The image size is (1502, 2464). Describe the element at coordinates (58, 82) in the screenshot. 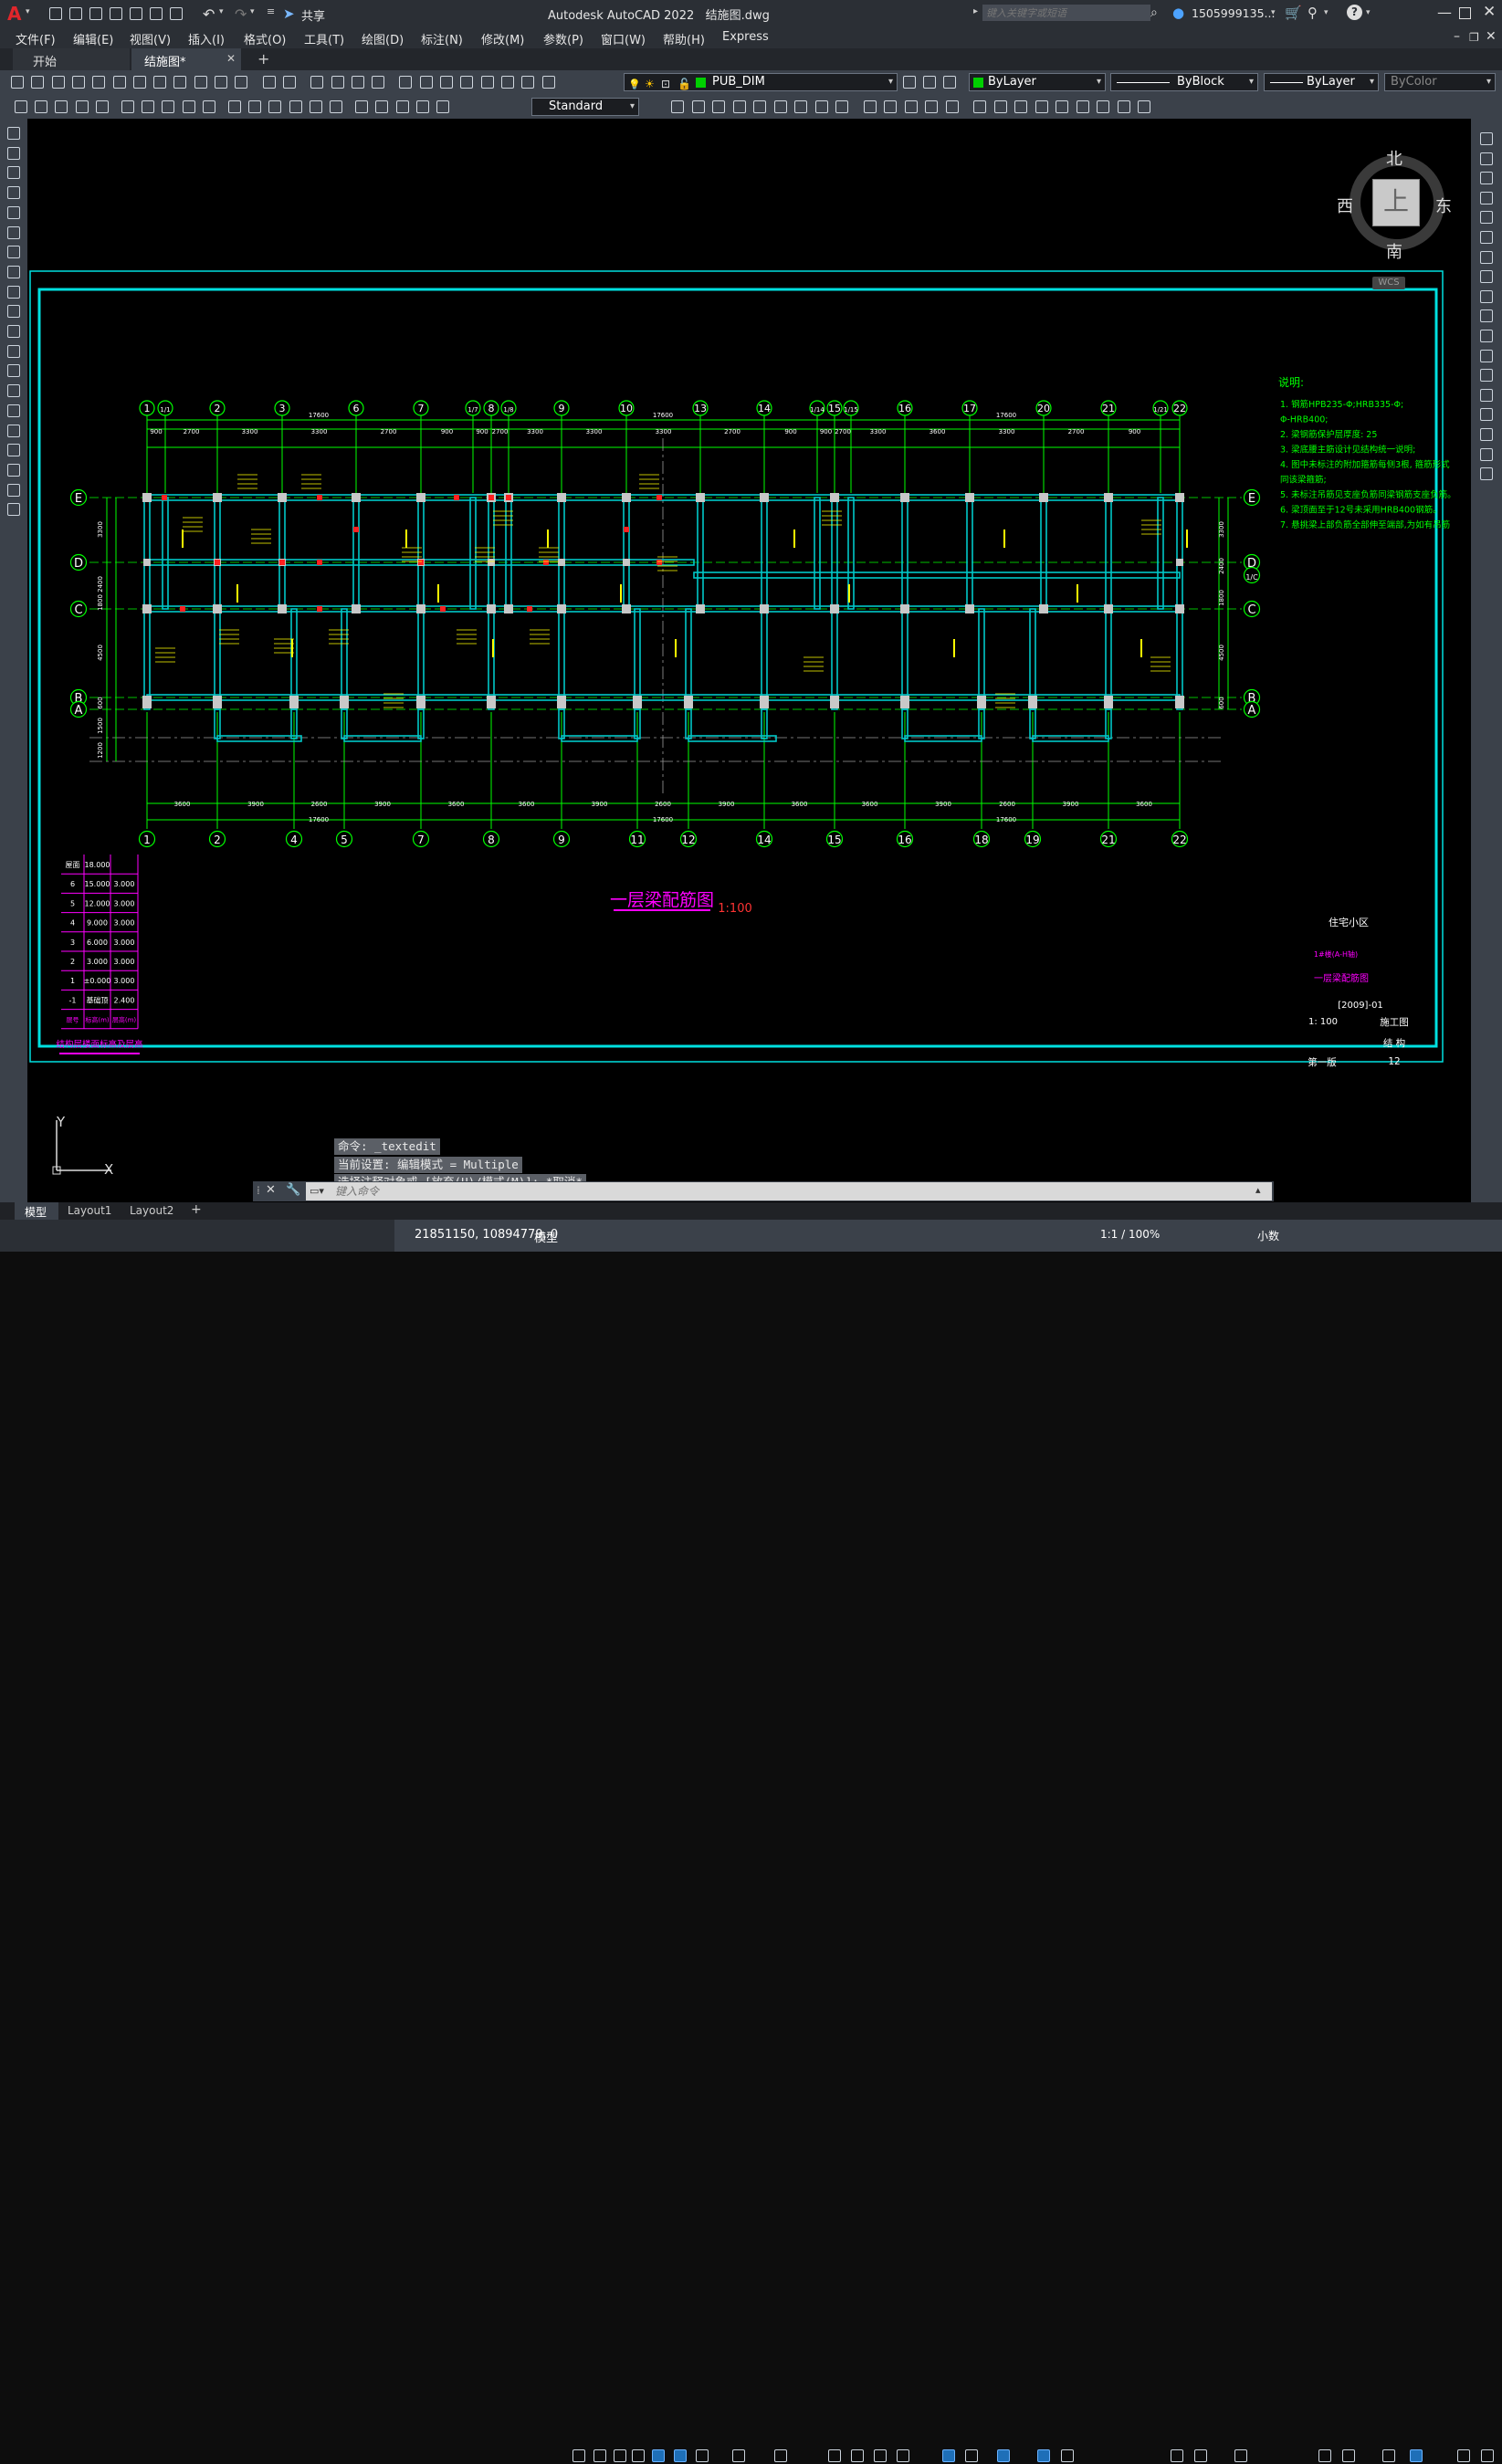

I see `save-icon` at that location.